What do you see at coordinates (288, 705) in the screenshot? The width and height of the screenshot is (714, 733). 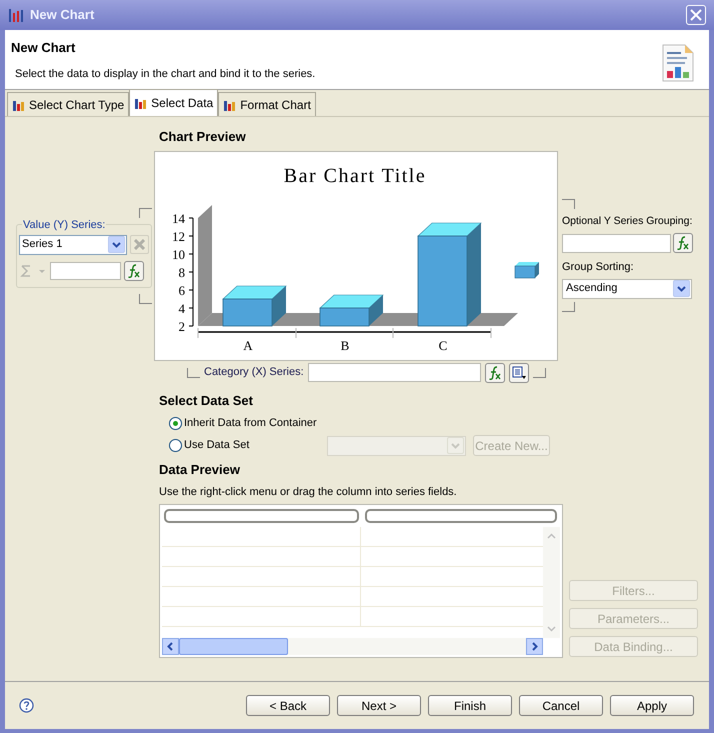 I see `dialog-button: < Back` at bounding box center [288, 705].